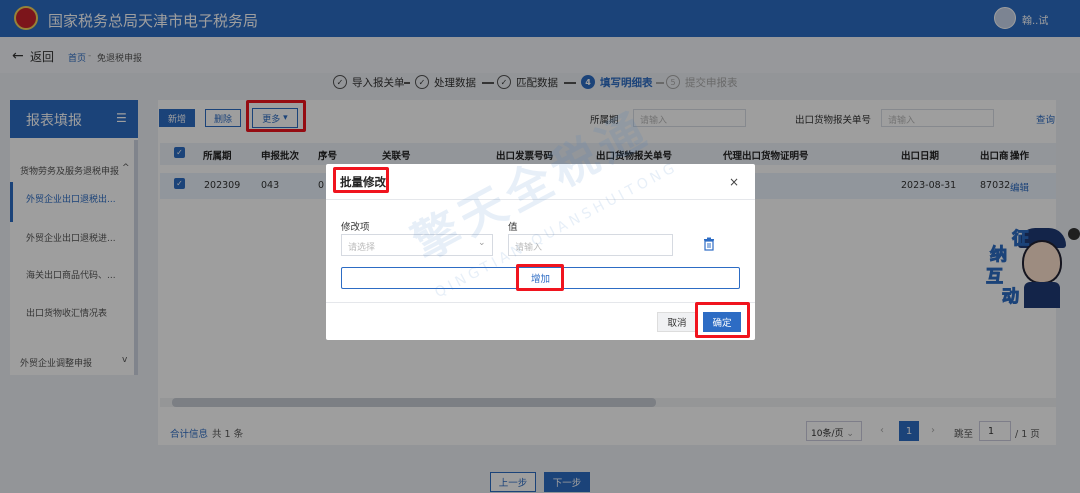  Describe the element at coordinates (417, 245) in the screenshot. I see `field-select: 请选择` at that location.